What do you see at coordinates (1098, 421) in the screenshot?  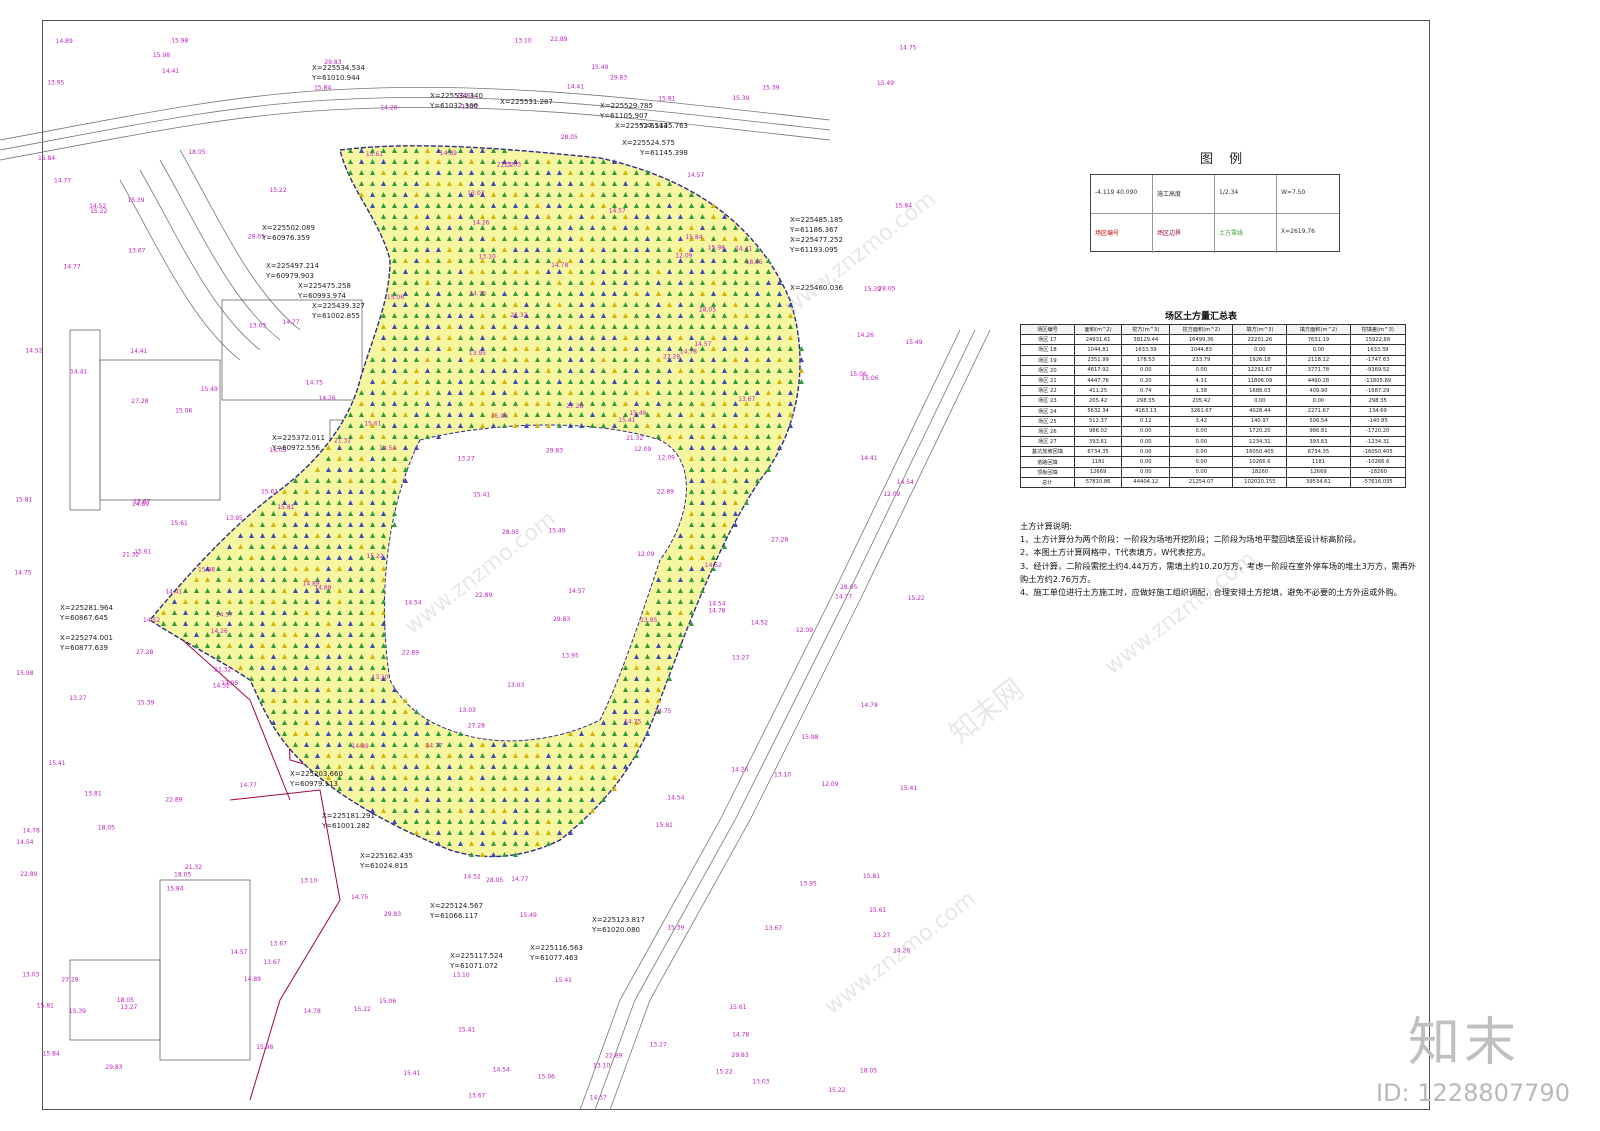 I see `table-cell: 512.37` at bounding box center [1098, 421].